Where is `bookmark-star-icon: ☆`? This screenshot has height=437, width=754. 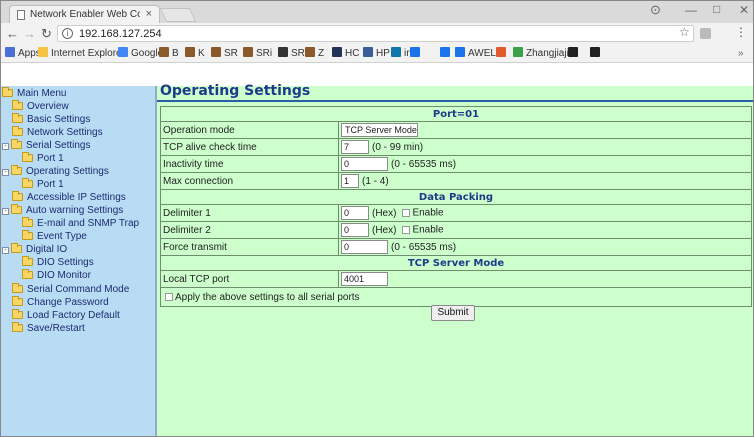 bookmark-star-icon: ☆ is located at coordinates (684, 32).